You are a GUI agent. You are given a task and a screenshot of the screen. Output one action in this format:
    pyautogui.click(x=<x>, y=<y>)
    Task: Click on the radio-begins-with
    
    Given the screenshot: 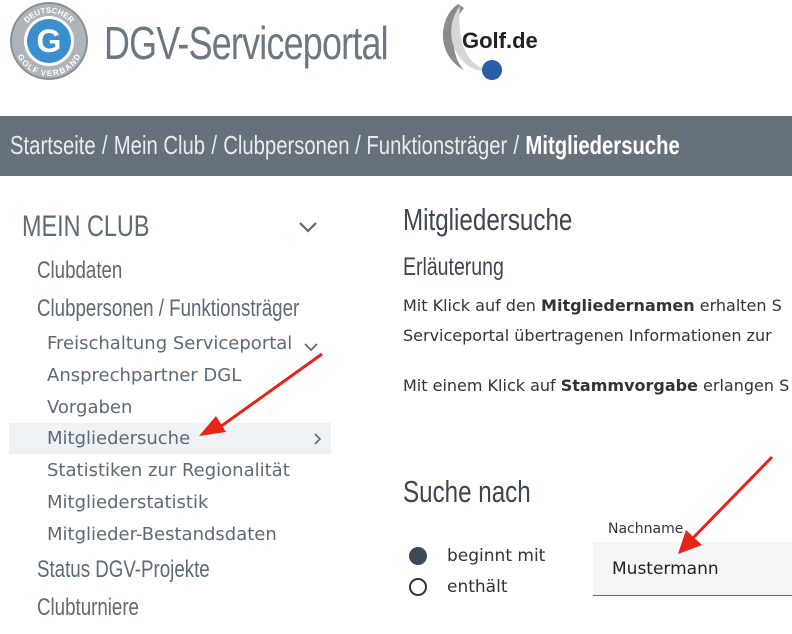 What is the action you would take?
    pyautogui.click(x=418, y=556)
    